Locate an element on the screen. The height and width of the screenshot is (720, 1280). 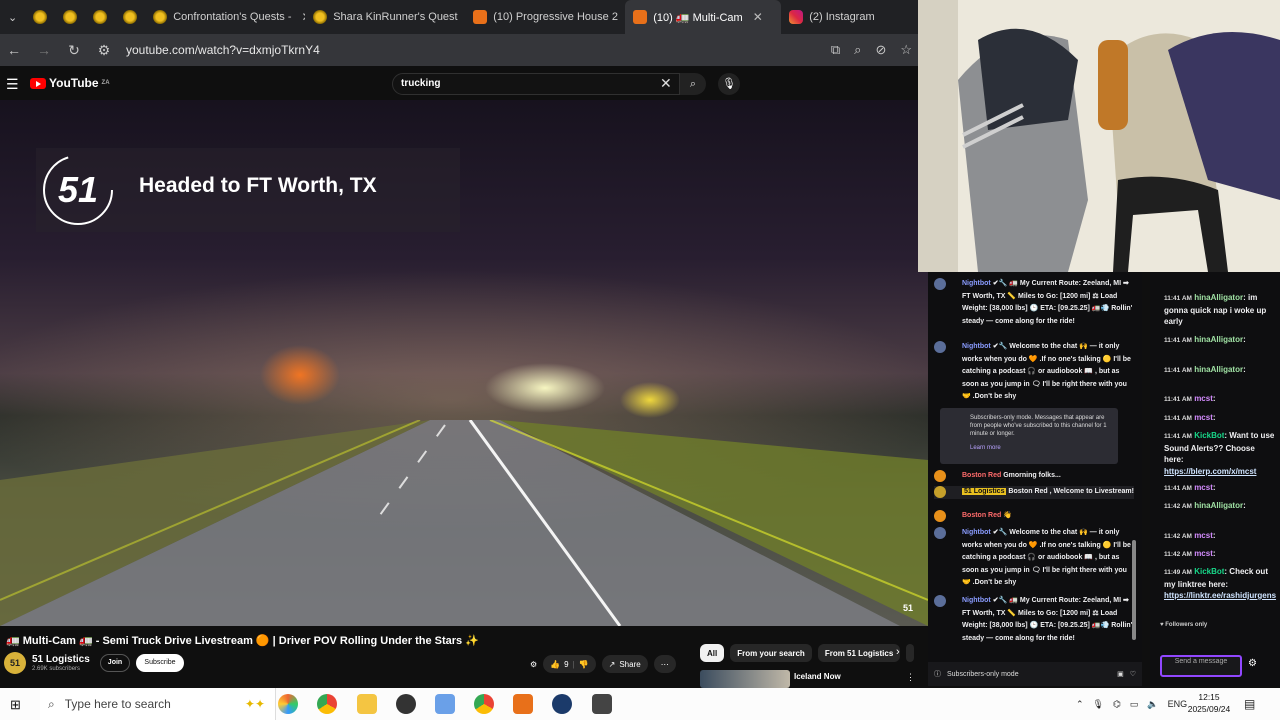
steam-icon is located at coordinates (562, 704).